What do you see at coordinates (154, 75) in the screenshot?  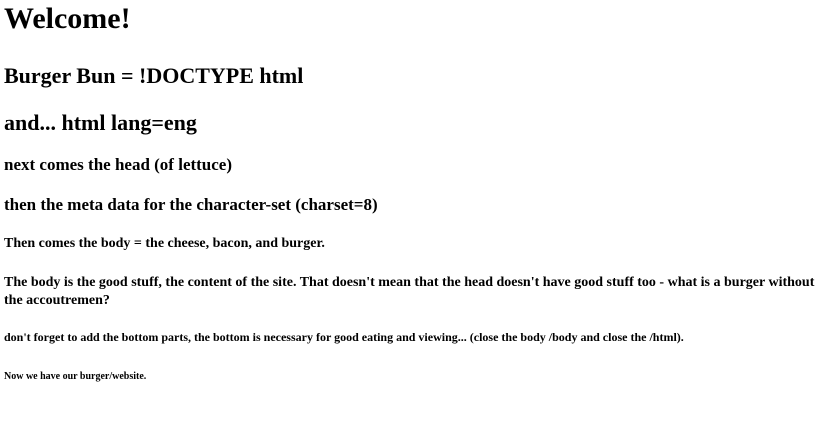 I see `burger-bun-heading: Burger Bun = !DOCTYPE html` at bounding box center [154, 75].